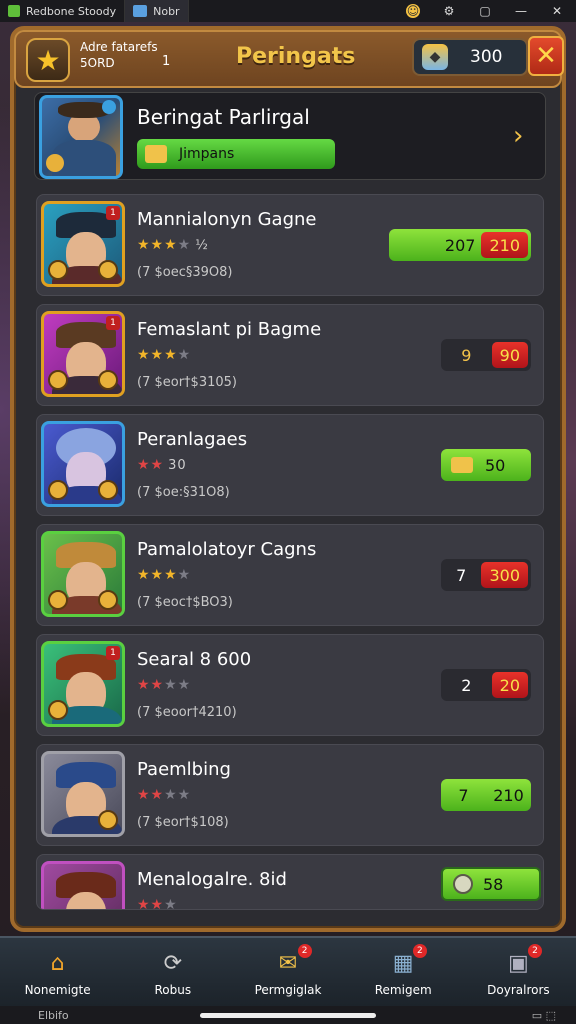 Image resolution: width=576 pixels, height=1024 pixels. I want to click on close-icon: ✕, so click(546, 56).